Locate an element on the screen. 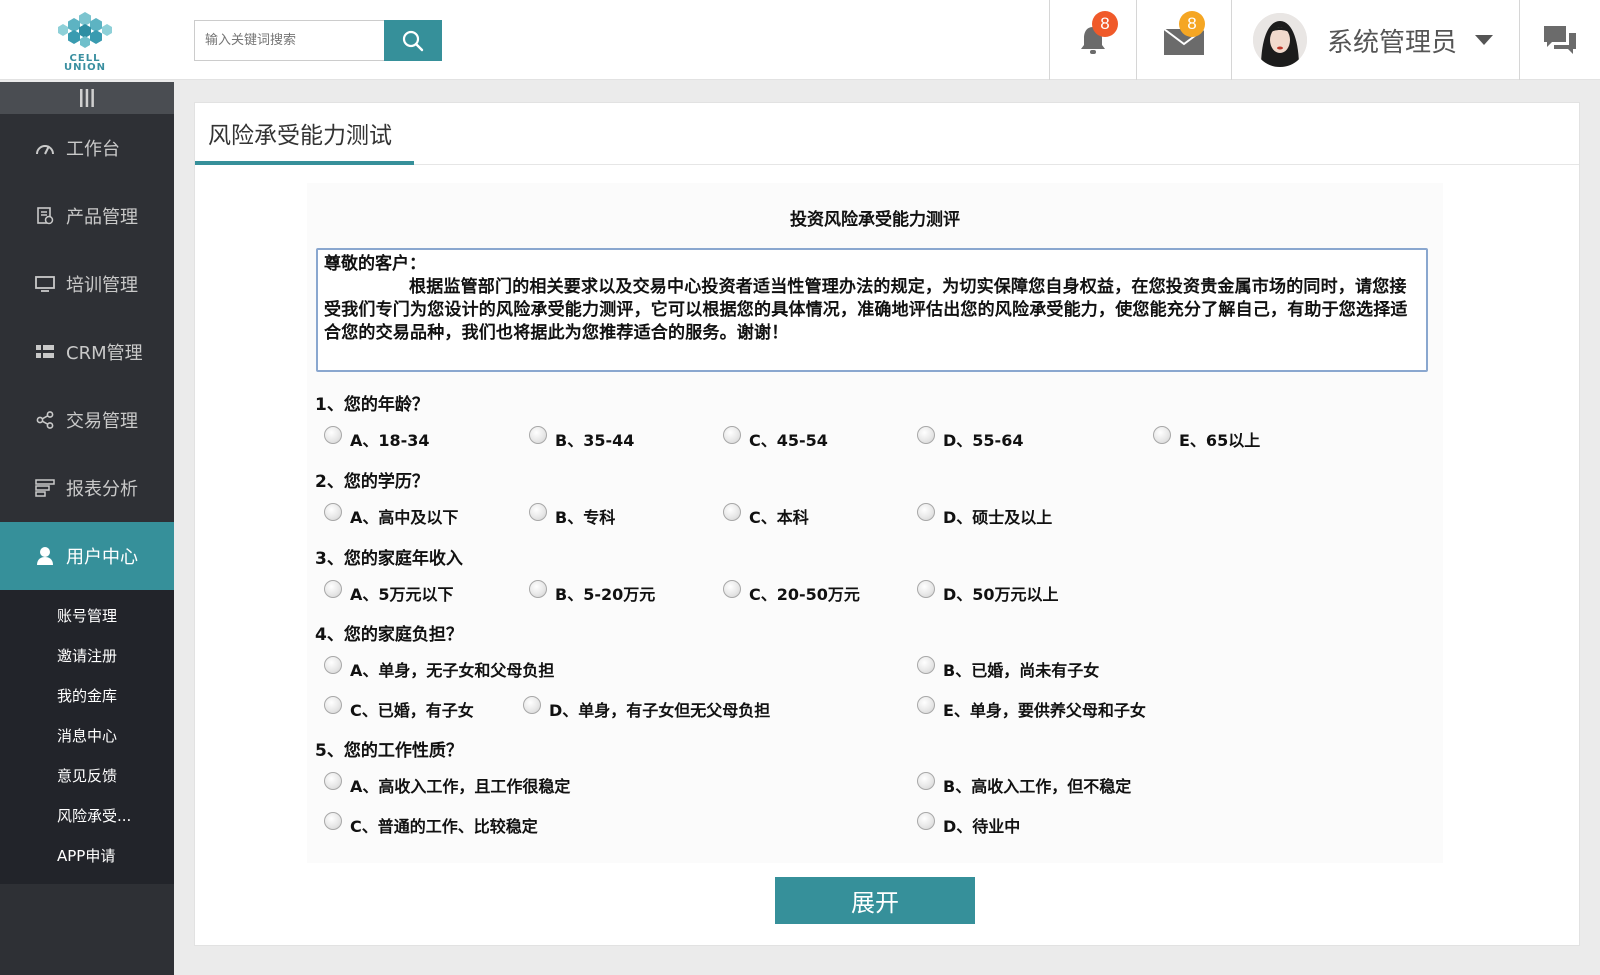 Image resolution: width=1600 pixels, height=975 pixels. q5-option-c: C、普通的工作、比较稳定 is located at coordinates (431, 824).